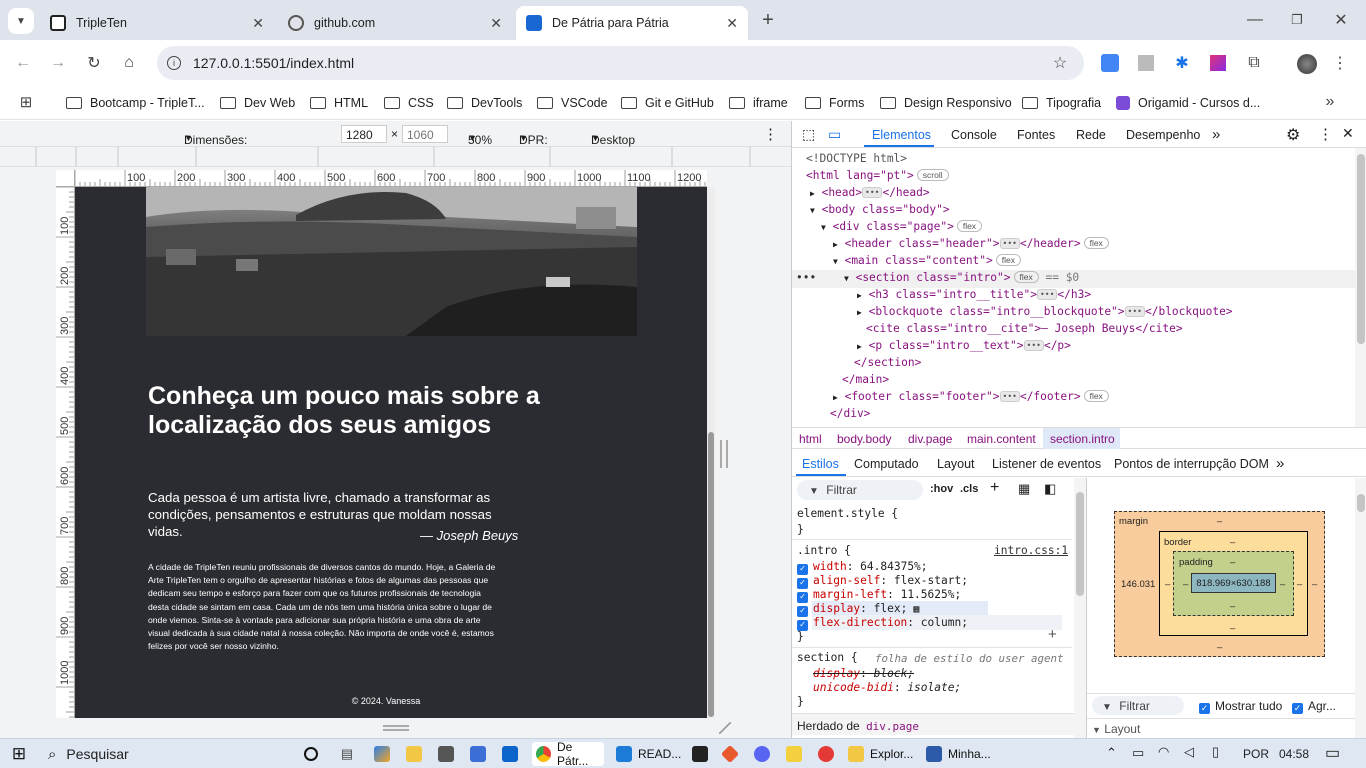 This screenshot has height=768, width=1366. What do you see at coordinates (1163, 135) in the screenshot?
I see `tab-performance: Desempenho` at bounding box center [1163, 135].